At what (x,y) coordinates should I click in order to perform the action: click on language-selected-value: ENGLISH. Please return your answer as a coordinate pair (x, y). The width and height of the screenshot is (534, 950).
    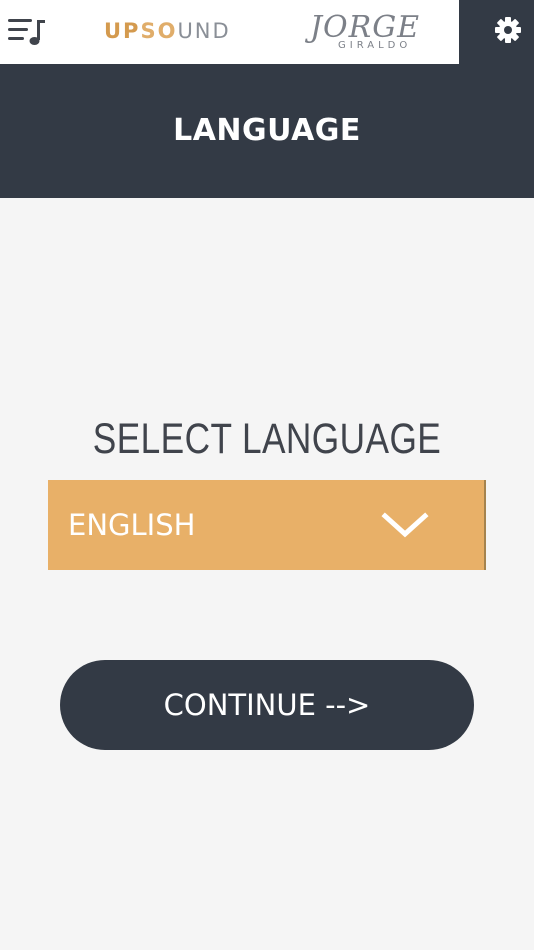
    Looking at the image, I should click on (132, 525).